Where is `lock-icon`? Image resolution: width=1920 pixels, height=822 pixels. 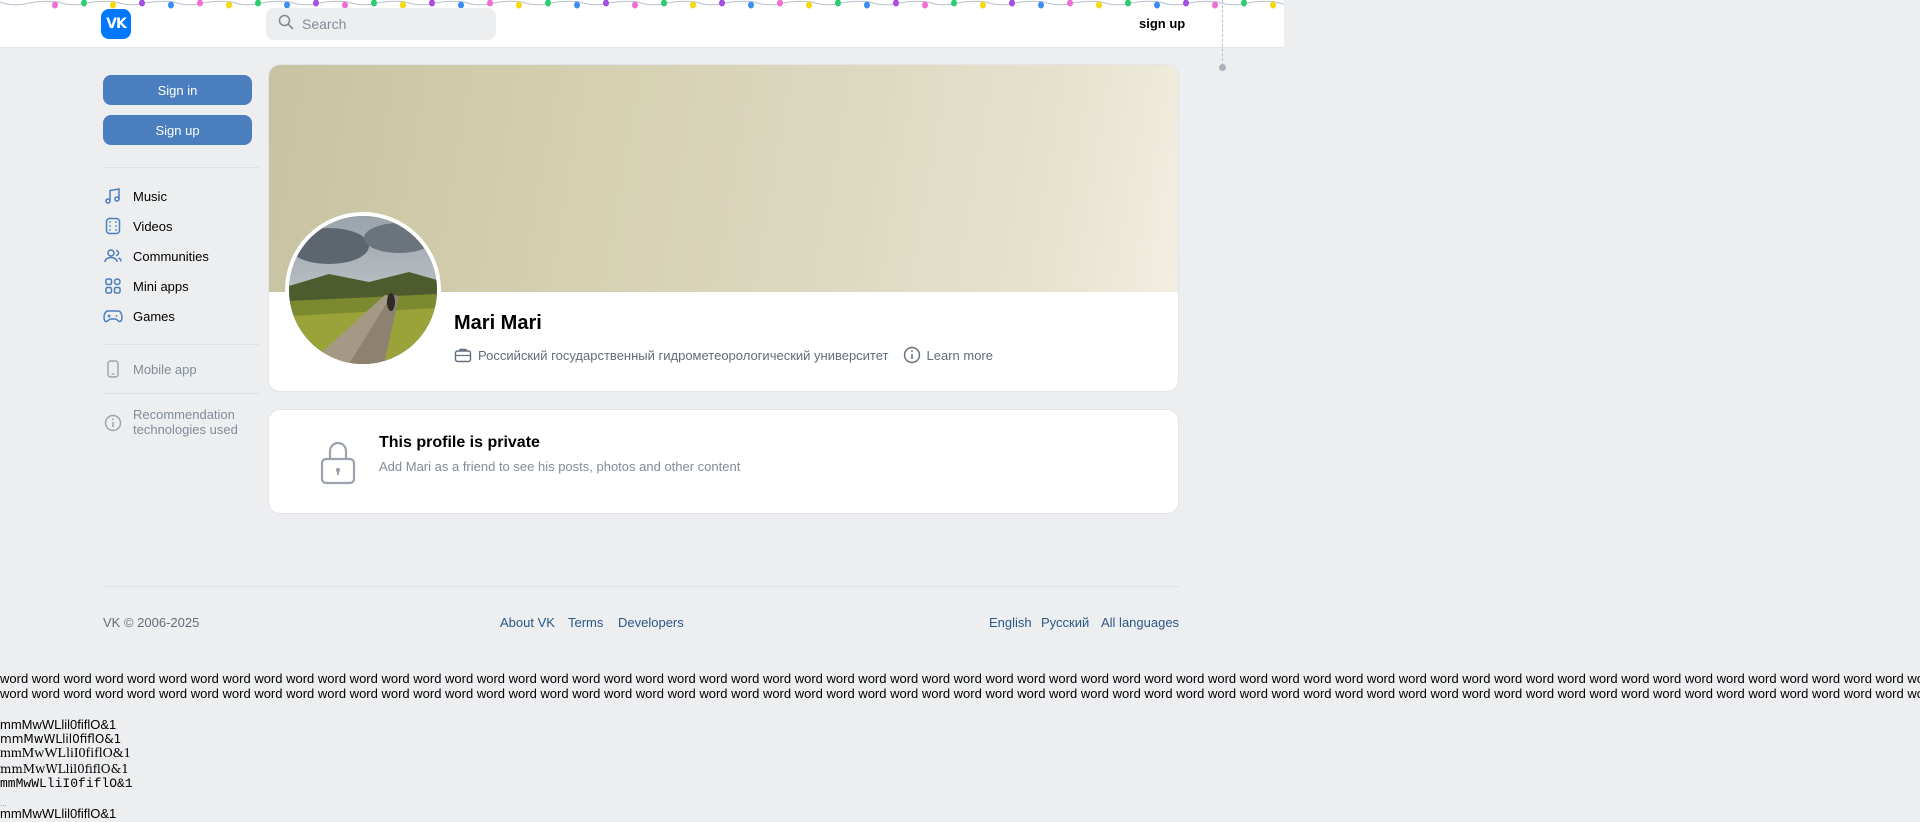
lock-icon is located at coordinates (338, 462).